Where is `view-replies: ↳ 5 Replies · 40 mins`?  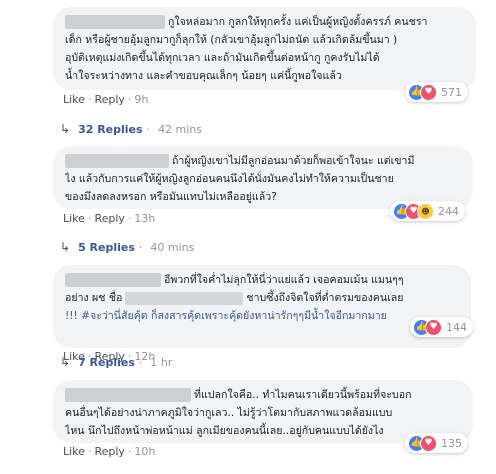
view-replies: ↳ 5 Replies · 40 mins is located at coordinates (127, 247).